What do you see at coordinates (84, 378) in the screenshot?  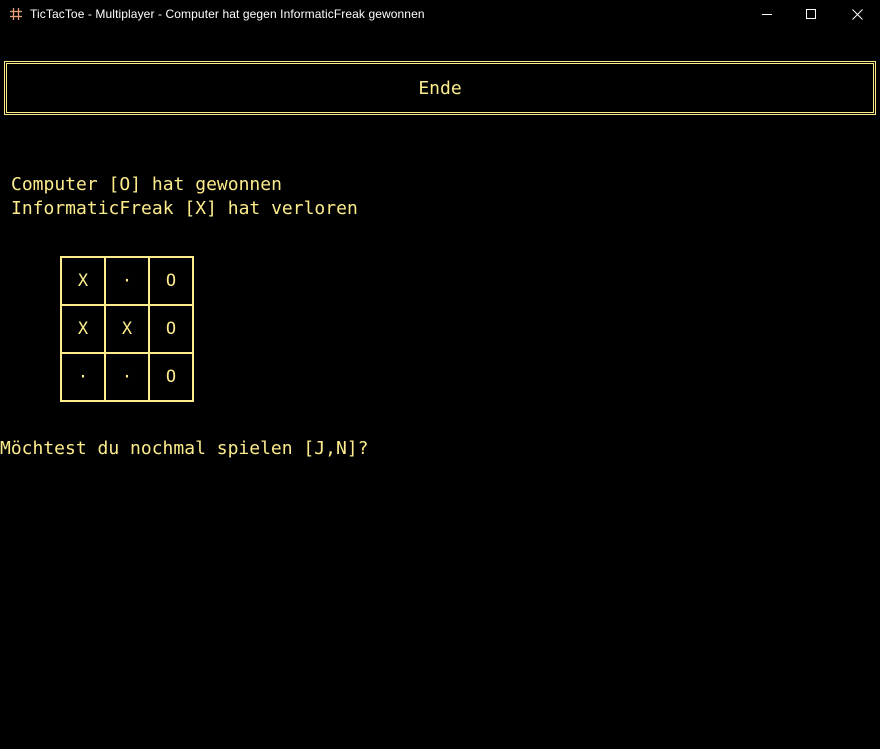 I see `board-cell-r3c1: ·` at bounding box center [84, 378].